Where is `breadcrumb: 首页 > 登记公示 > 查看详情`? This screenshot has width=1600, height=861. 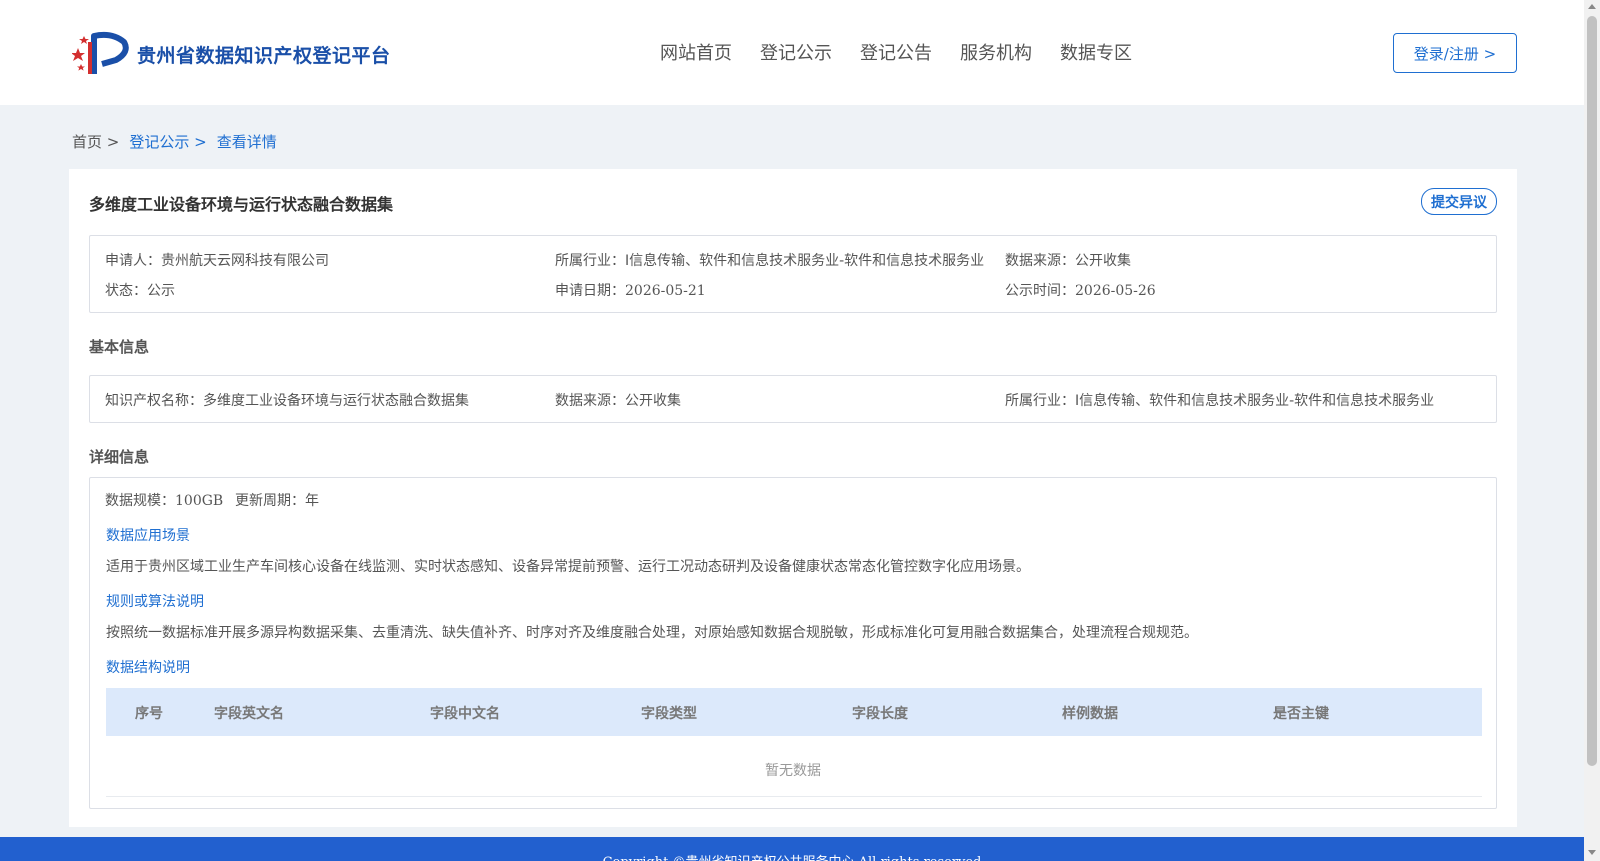 breadcrumb: 首页 > 登记公示 > 查看详情 is located at coordinates (179, 141).